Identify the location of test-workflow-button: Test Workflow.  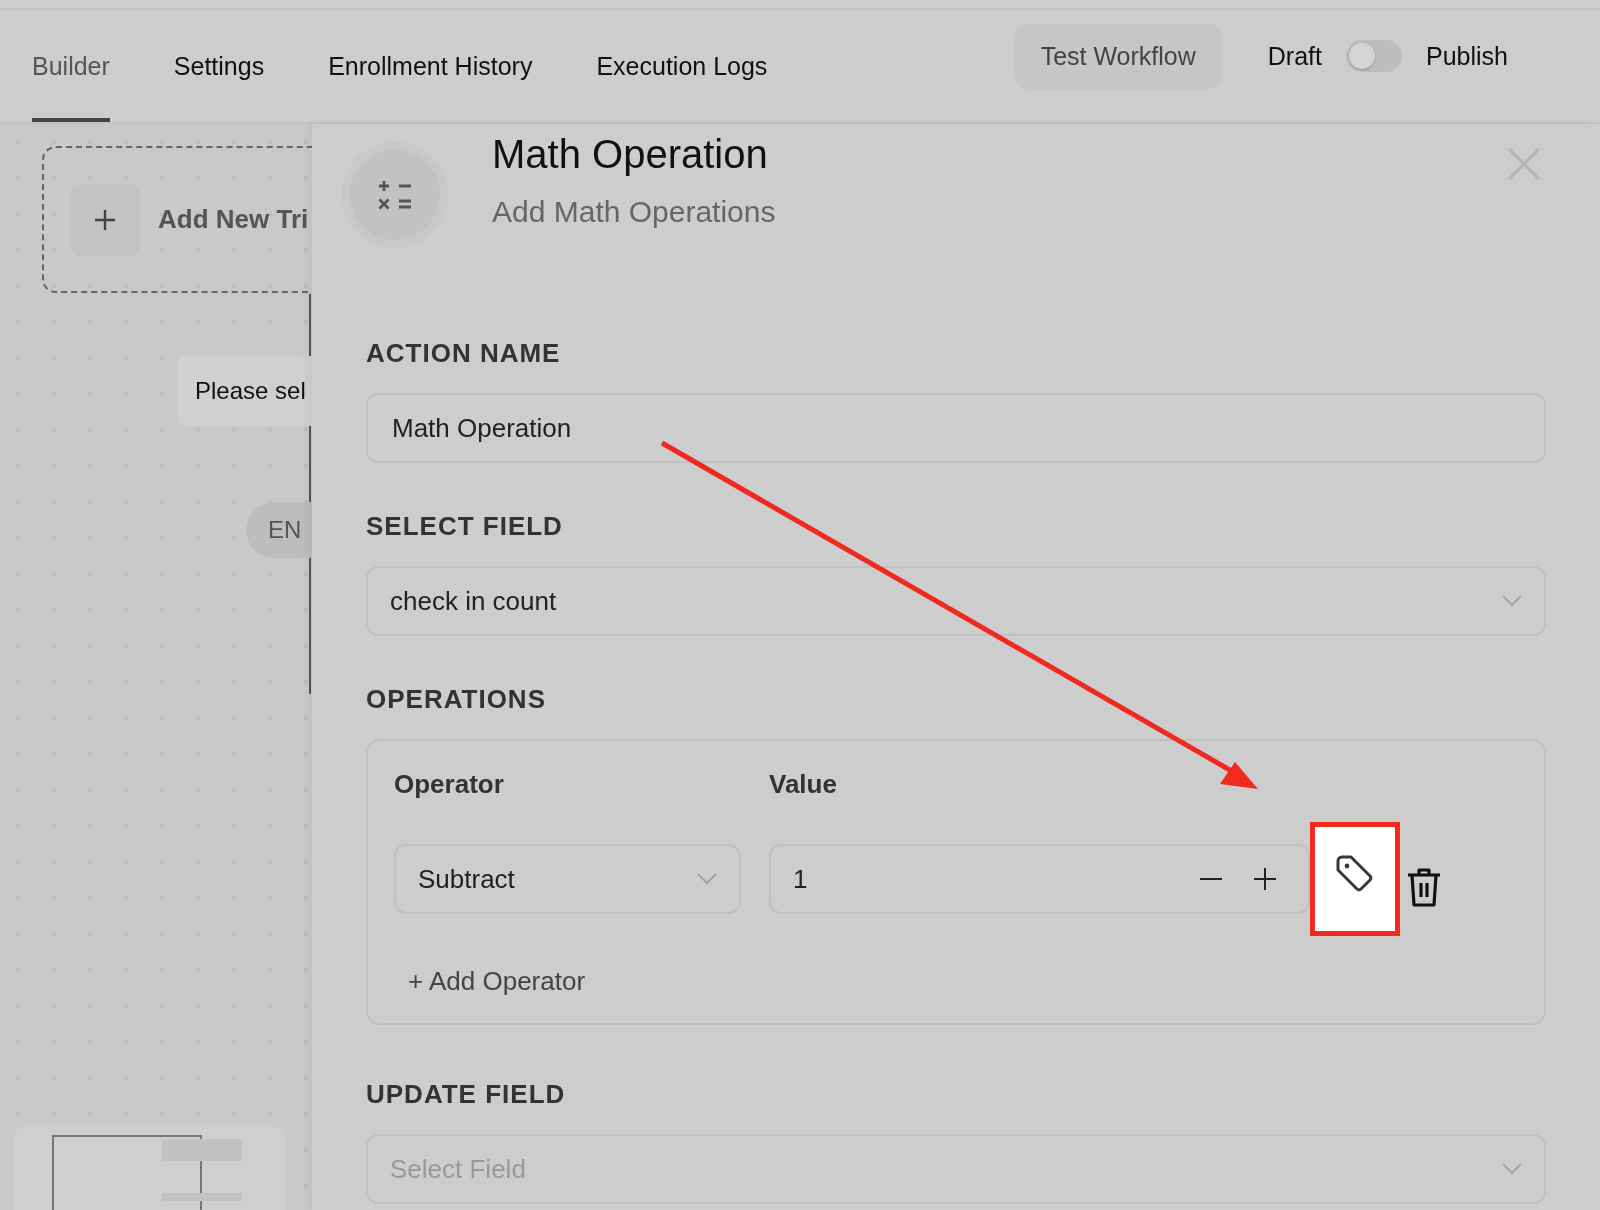
(1118, 56).